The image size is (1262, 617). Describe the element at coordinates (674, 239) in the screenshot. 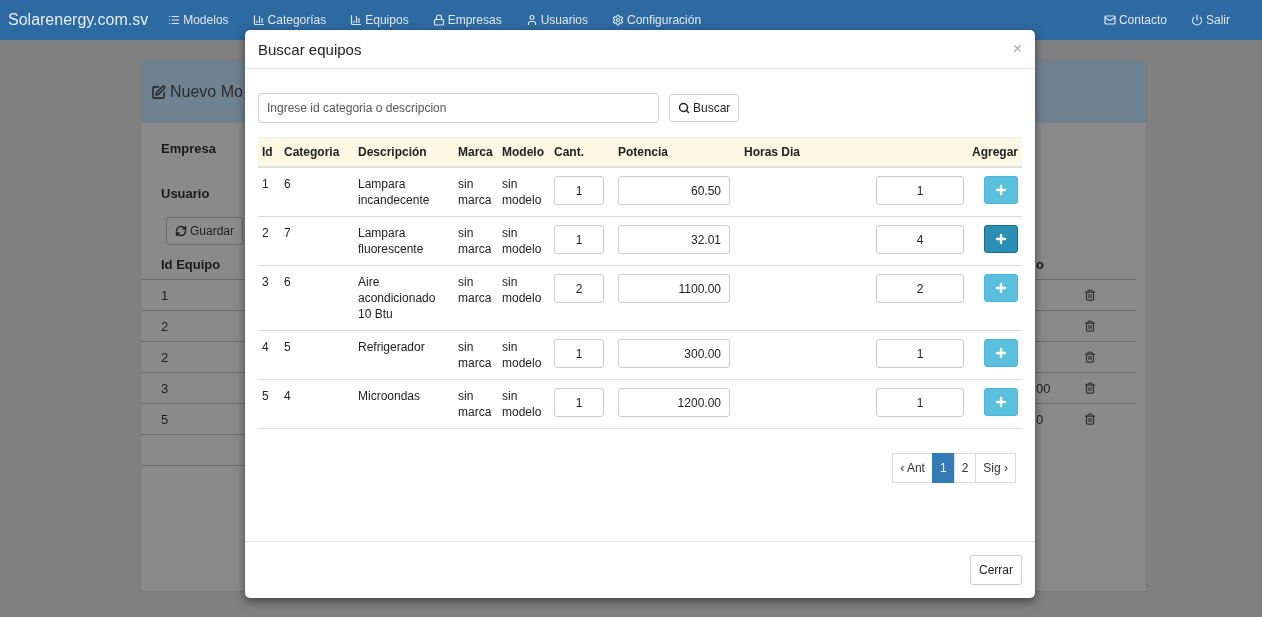

I see `power-field: 32.01` at that location.